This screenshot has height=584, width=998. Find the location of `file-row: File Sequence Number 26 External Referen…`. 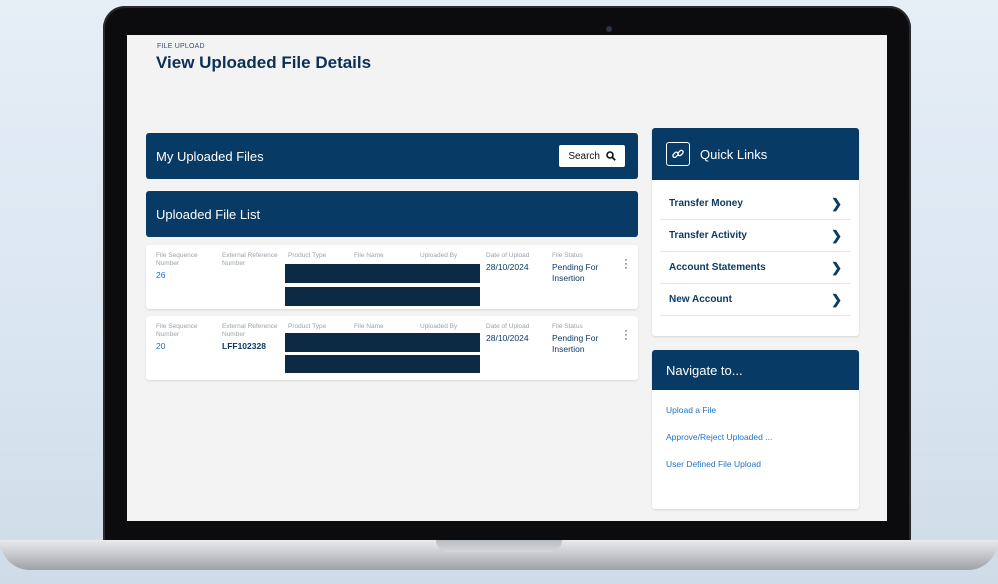

file-row: File Sequence Number 26 External Referen… is located at coordinates (392, 277).